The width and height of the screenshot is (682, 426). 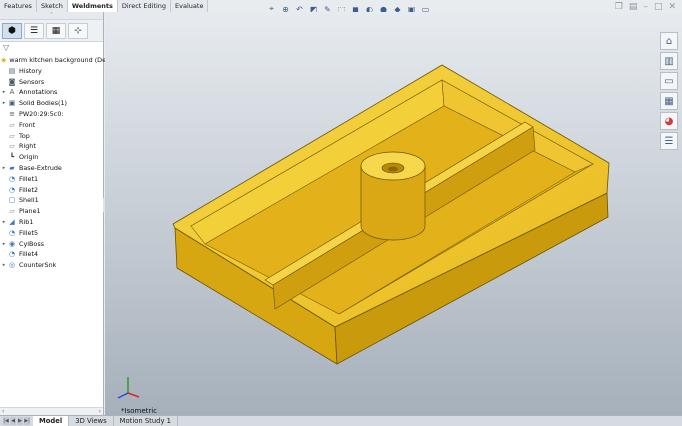 What do you see at coordinates (669, 81) in the screenshot?
I see `file-explorer-icon: ▭` at bounding box center [669, 81].